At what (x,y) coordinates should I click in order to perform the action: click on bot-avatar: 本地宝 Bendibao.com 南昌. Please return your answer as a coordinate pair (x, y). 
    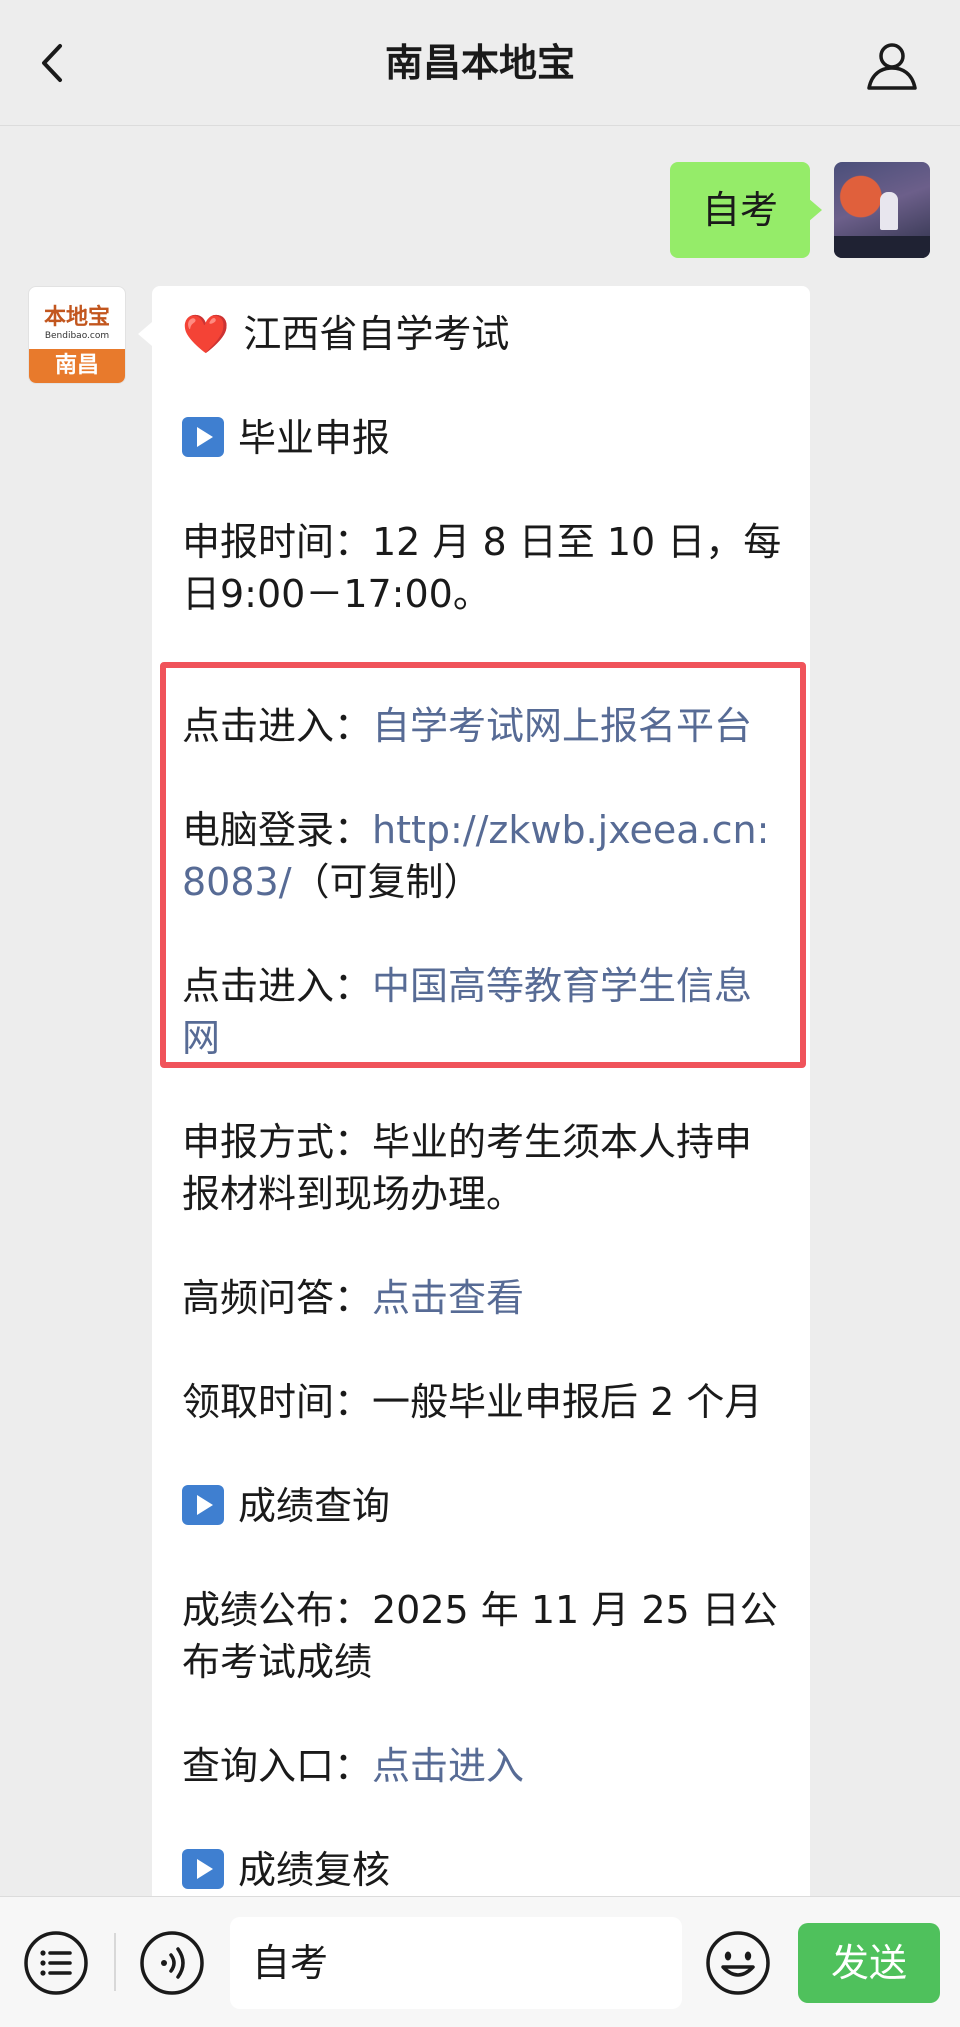
    Looking at the image, I should click on (77, 335).